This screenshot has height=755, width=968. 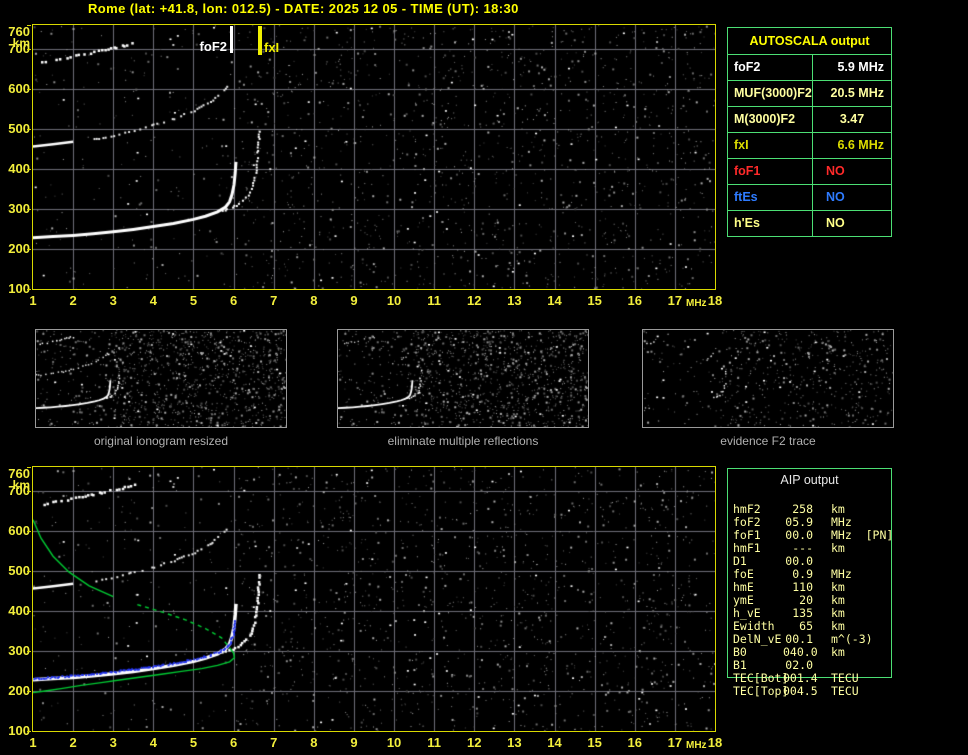 I want to click on aip-row: D1 00.0, so click(x=818, y=561).